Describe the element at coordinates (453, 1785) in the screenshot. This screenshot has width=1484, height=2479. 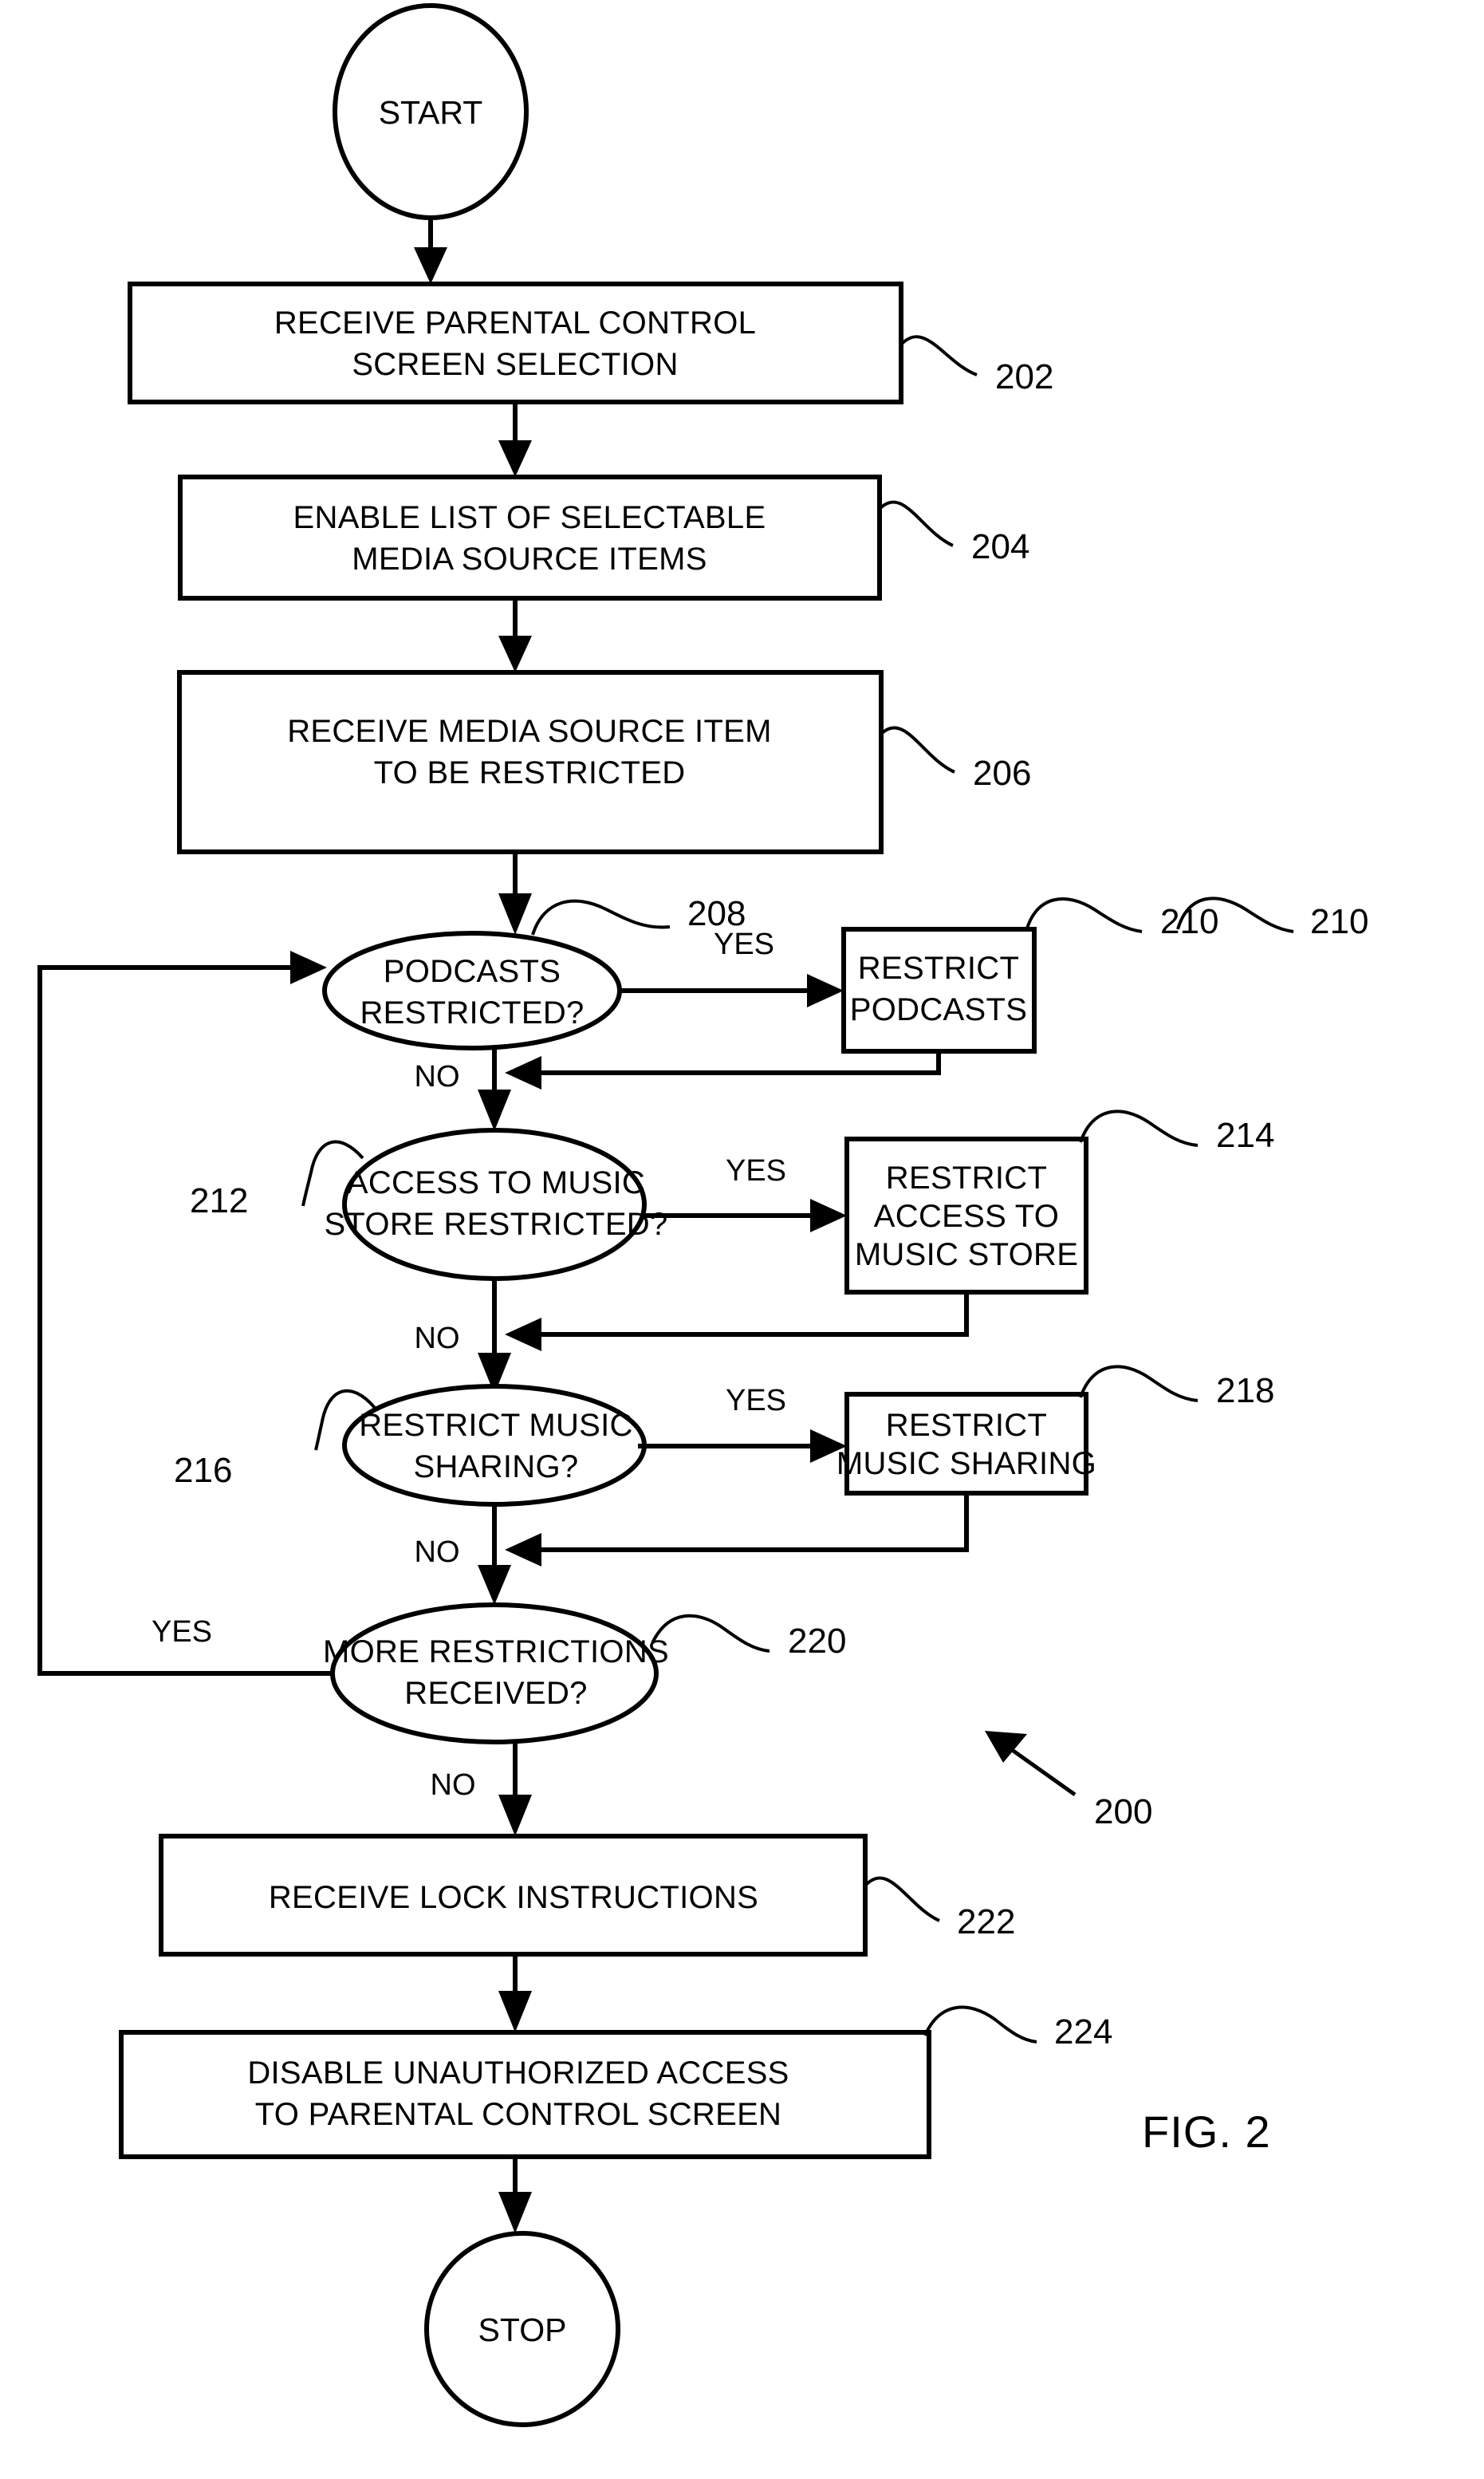
I see `branch-label-no-220: NO` at that location.